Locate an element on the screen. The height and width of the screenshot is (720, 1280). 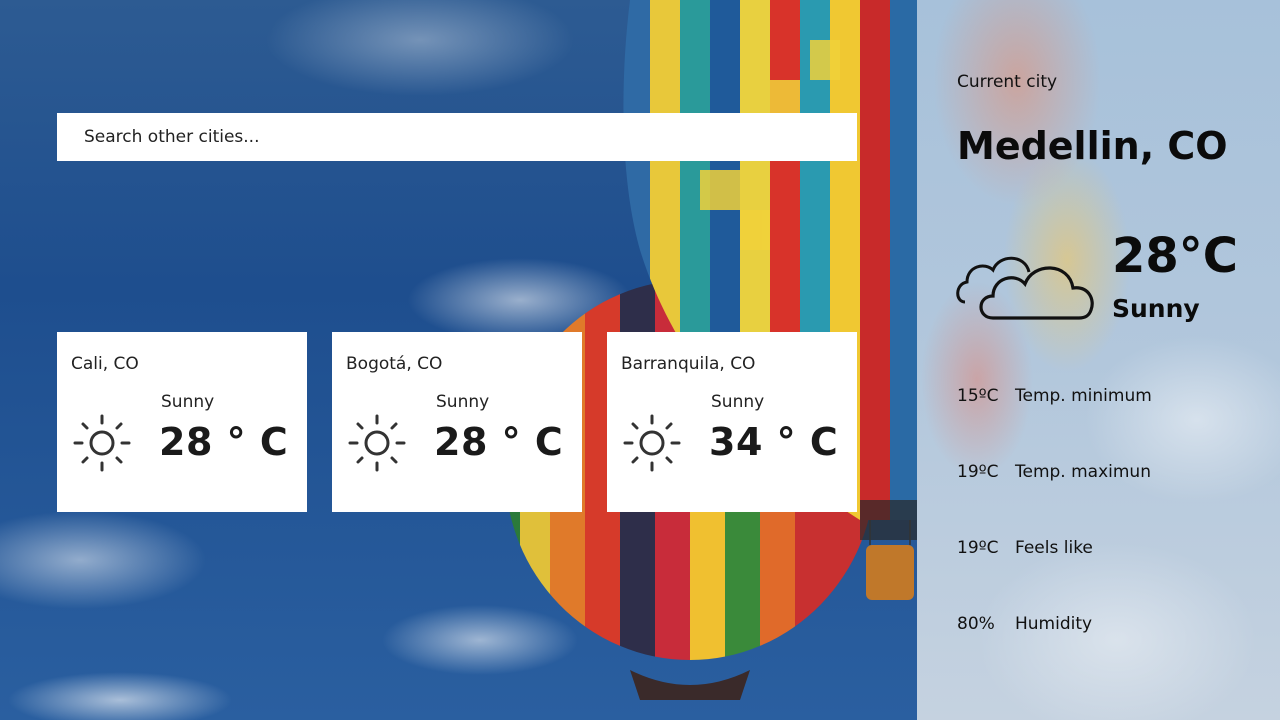
city-card-cali: Cali, CO Sunny 28 ° C is located at coordinates (182, 422).